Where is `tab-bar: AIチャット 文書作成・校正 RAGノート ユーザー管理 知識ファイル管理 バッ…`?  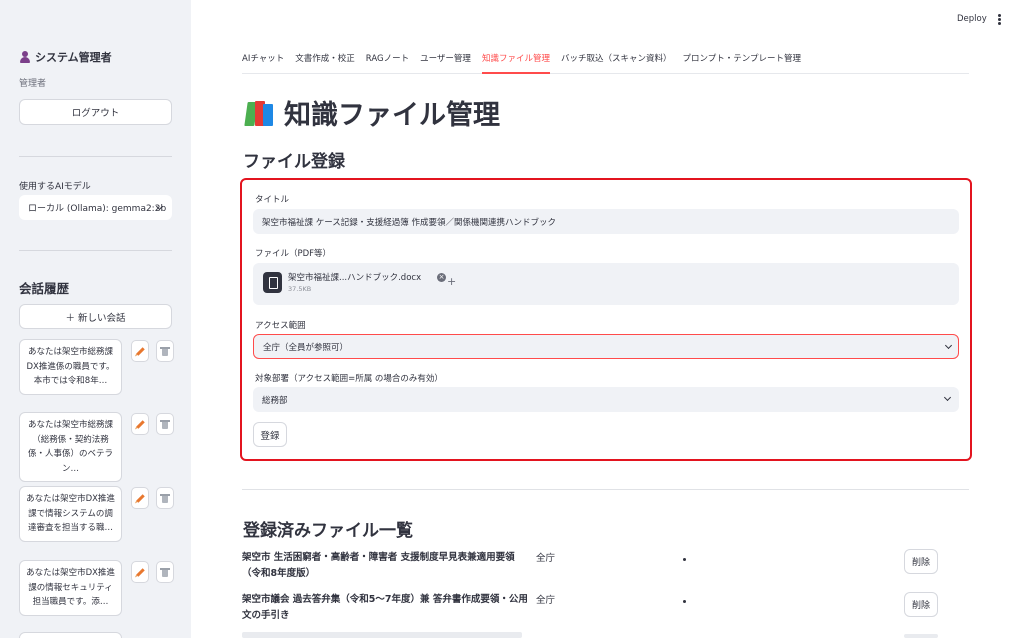
tab-bar: AIチャット 文書作成・校正 RAGノート ユーザー管理 知識ファイル管理 バッ… is located at coordinates (605, 63).